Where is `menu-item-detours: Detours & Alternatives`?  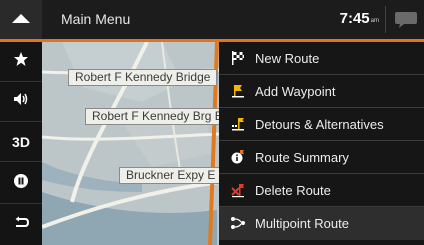 menu-item-detours: Detours & Alternatives is located at coordinates (321, 124).